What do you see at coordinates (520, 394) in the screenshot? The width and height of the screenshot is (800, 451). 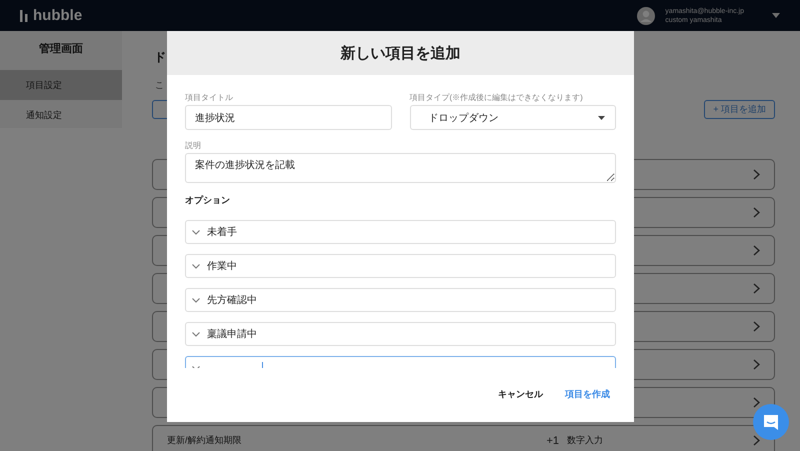 I see `cancel-button: キャンセル` at bounding box center [520, 394].